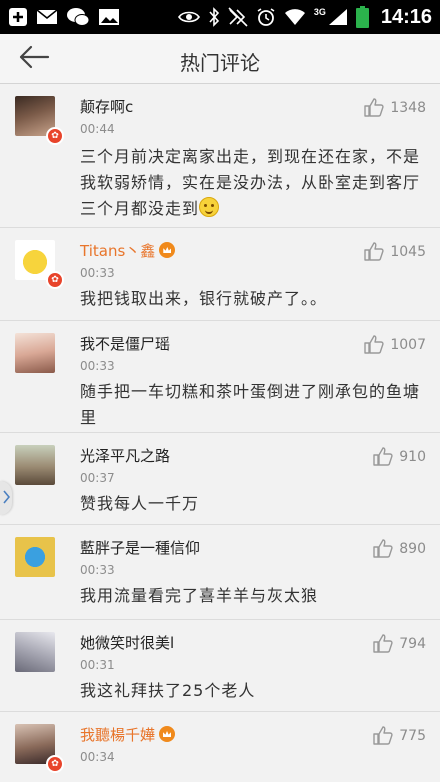 Image resolution: width=440 pixels, height=782 pixels. I want to click on eye-icon, so click(188, 17).